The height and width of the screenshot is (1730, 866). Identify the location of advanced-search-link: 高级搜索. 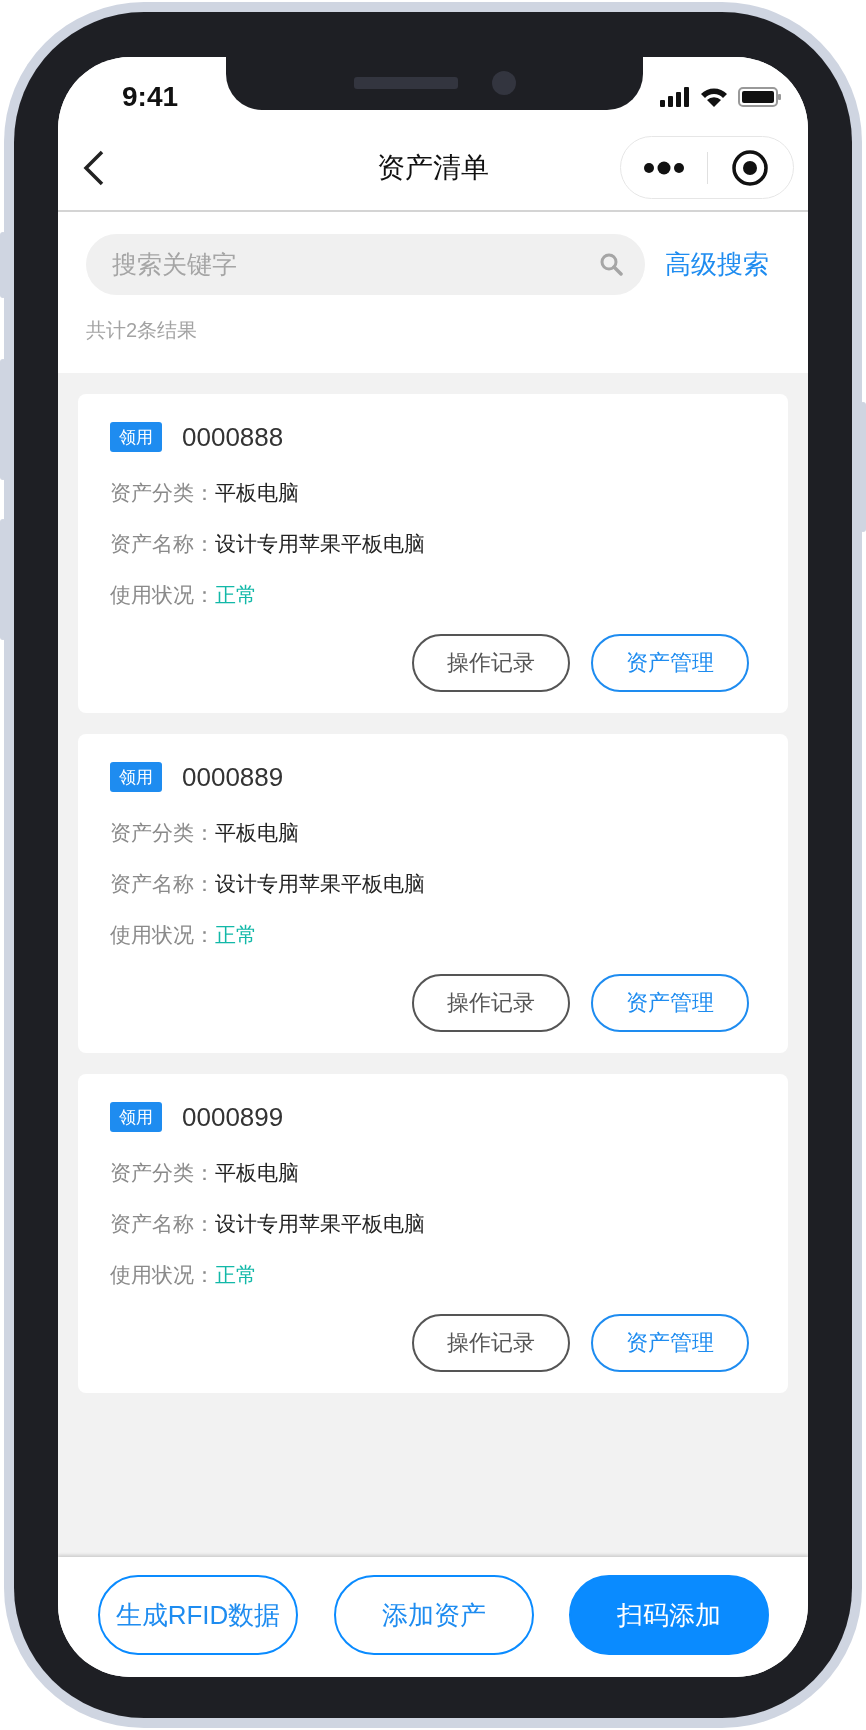
(717, 264).